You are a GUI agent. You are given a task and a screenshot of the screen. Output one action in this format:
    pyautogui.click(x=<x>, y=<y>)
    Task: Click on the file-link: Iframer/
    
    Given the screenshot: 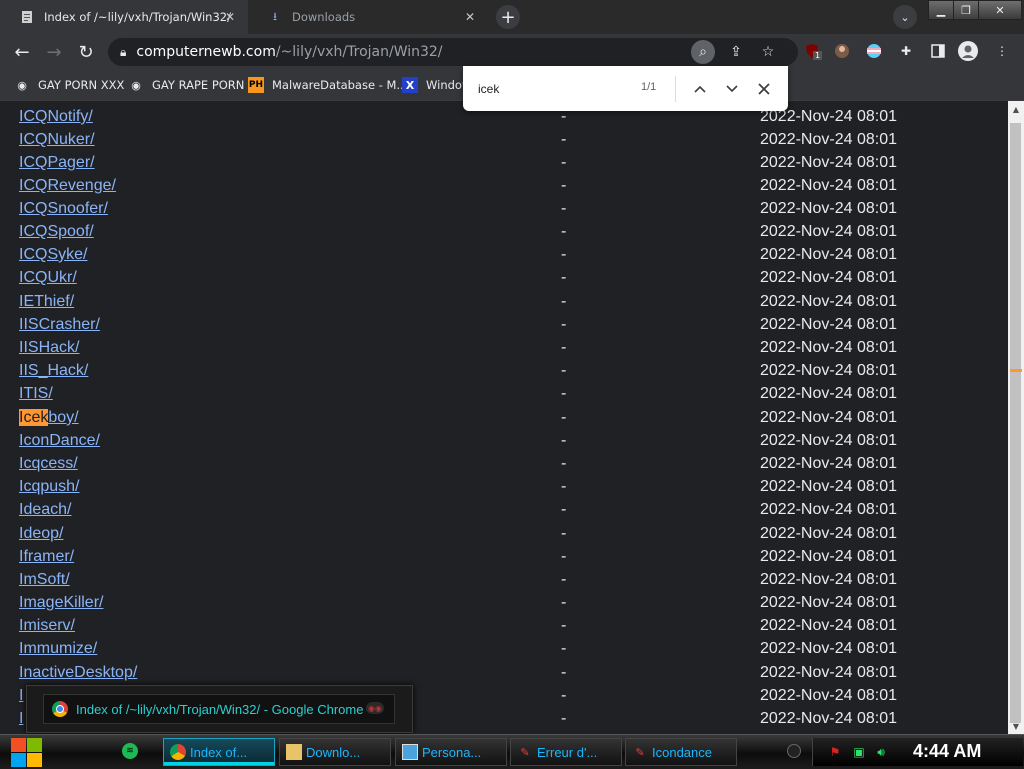 What is the action you would take?
    pyautogui.click(x=46, y=557)
    